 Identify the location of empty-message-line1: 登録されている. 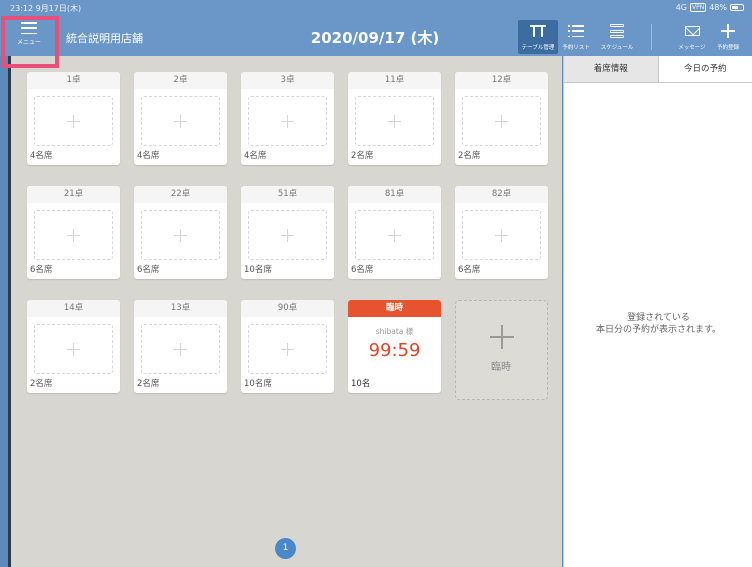
(658, 318).